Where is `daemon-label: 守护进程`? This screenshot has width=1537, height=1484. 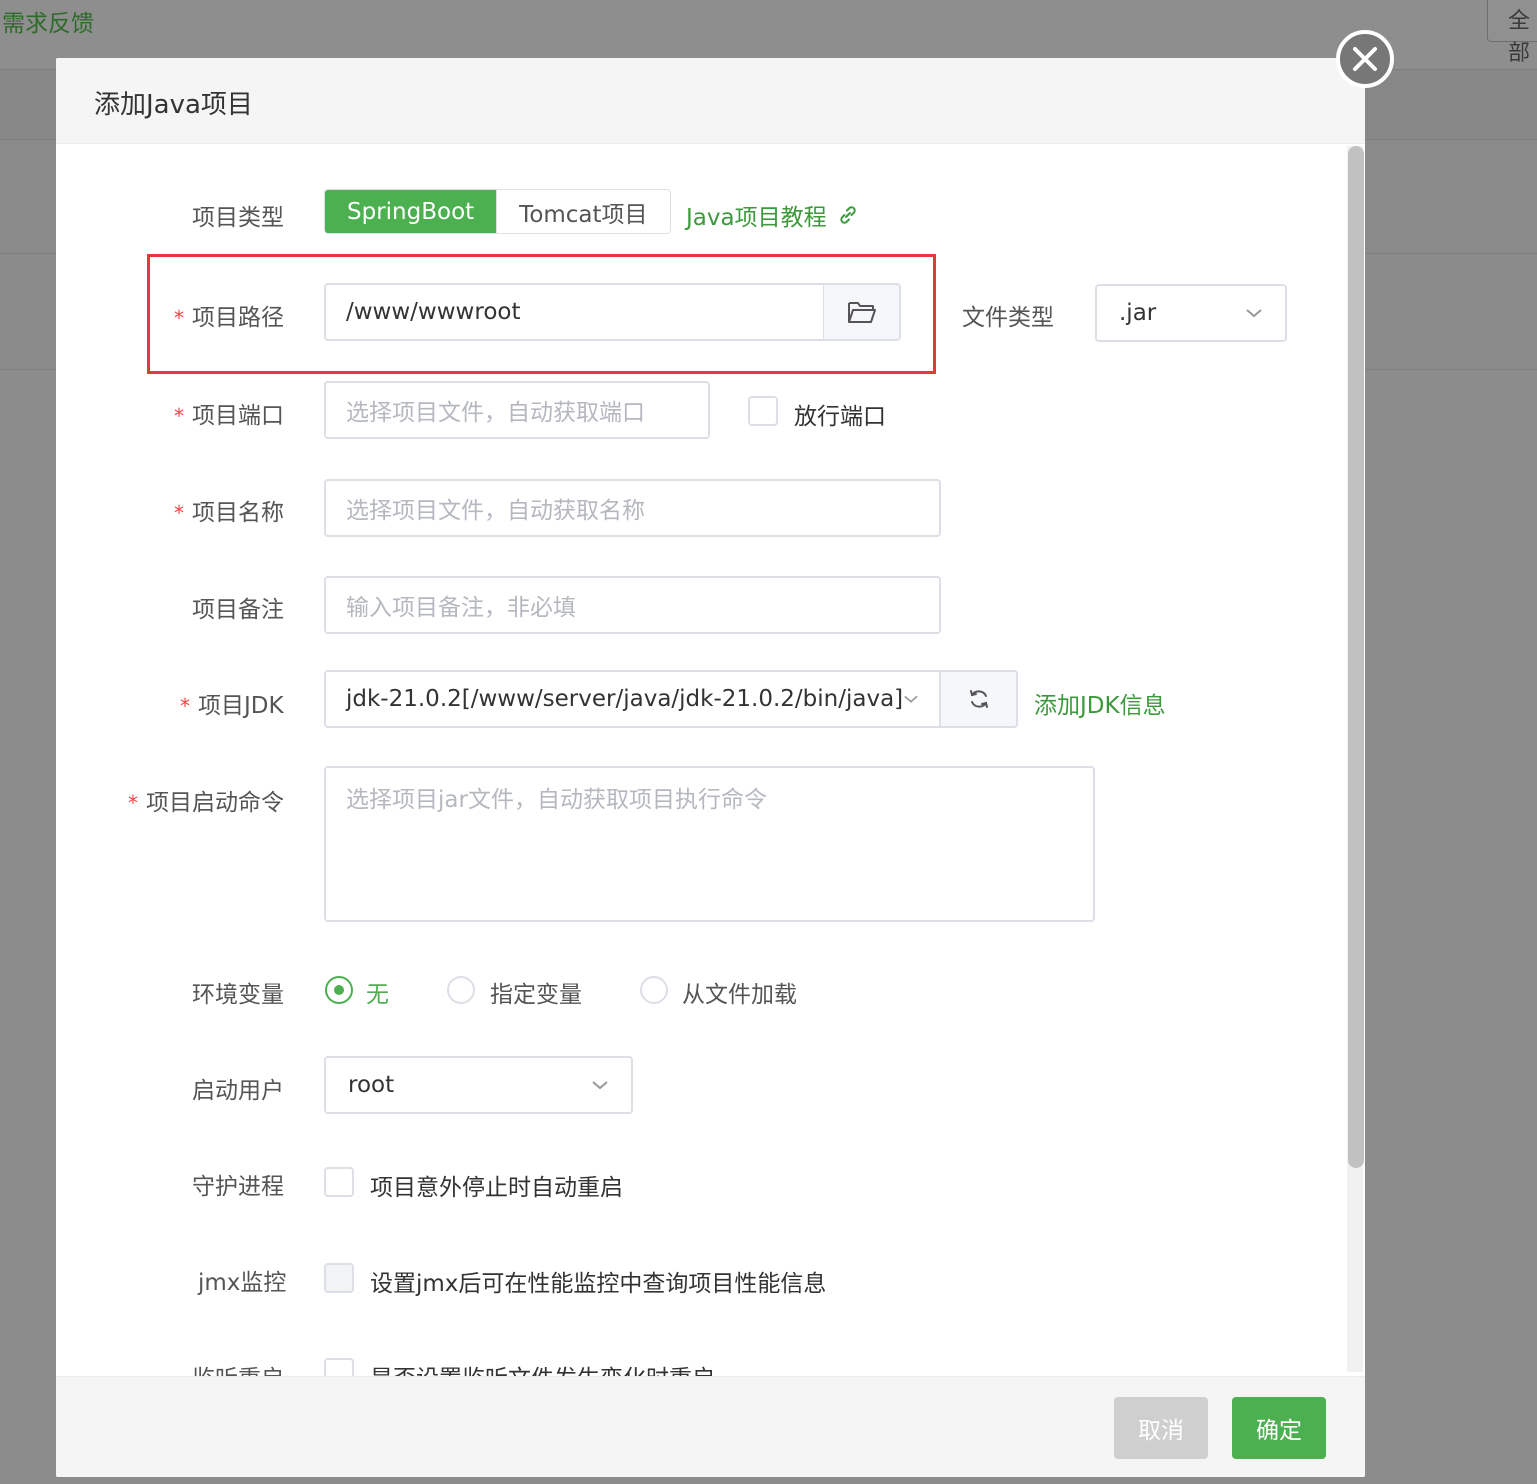
daemon-label: 守护进程 is located at coordinates (238, 1187).